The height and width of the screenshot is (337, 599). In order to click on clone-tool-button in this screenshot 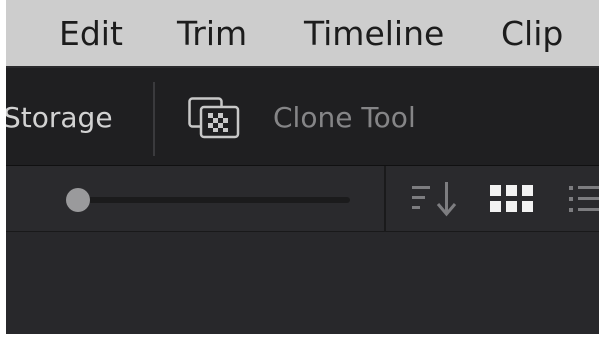, I will do `click(215, 118)`.